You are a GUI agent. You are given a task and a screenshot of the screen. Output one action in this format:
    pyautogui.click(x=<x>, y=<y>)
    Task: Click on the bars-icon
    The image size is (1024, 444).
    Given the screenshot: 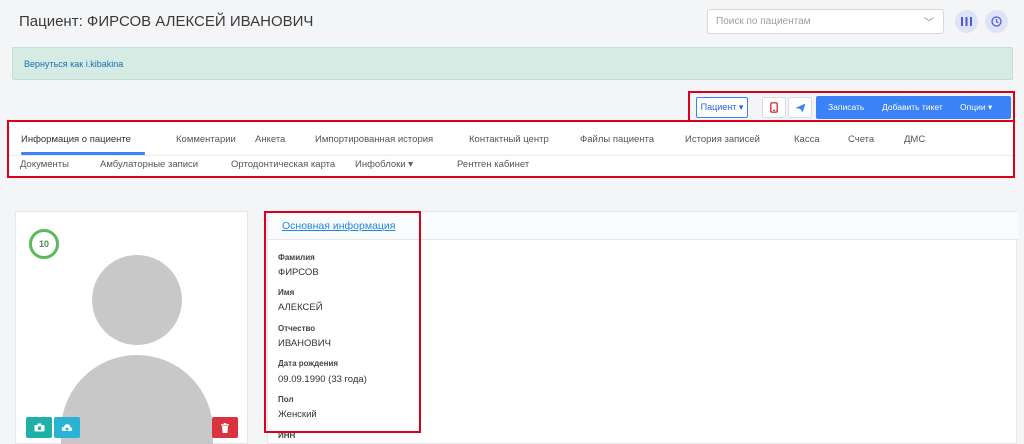 What is the action you would take?
    pyautogui.click(x=966, y=21)
    